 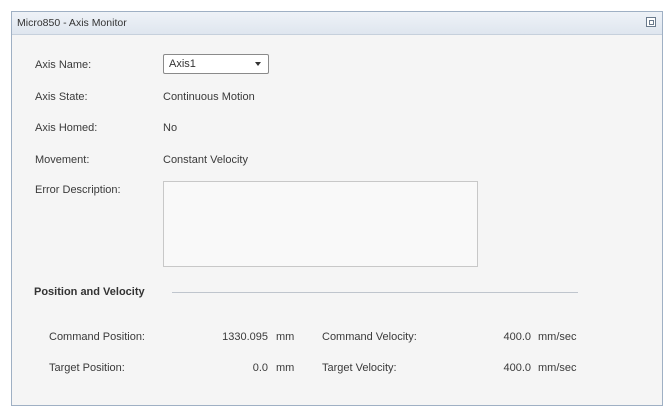 I want to click on command-velocity-label: Command Velocity:, so click(x=369, y=337).